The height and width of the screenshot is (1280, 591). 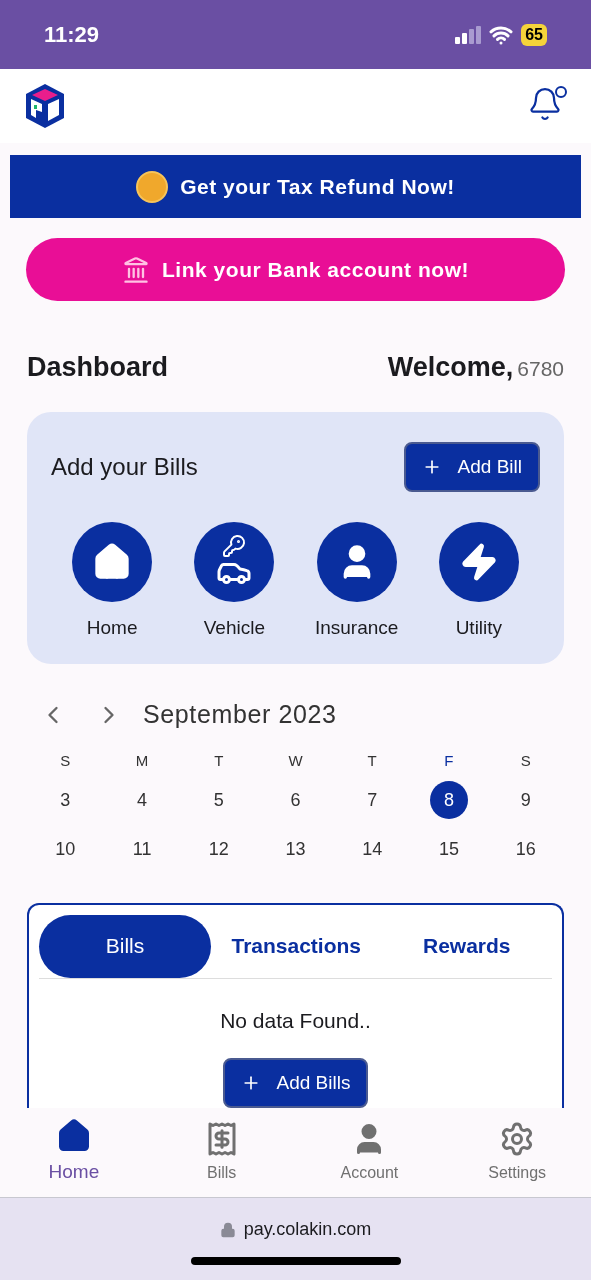 What do you see at coordinates (372, 800) in the screenshot?
I see `calendar-day: 7` at bounding box center [372, 800].